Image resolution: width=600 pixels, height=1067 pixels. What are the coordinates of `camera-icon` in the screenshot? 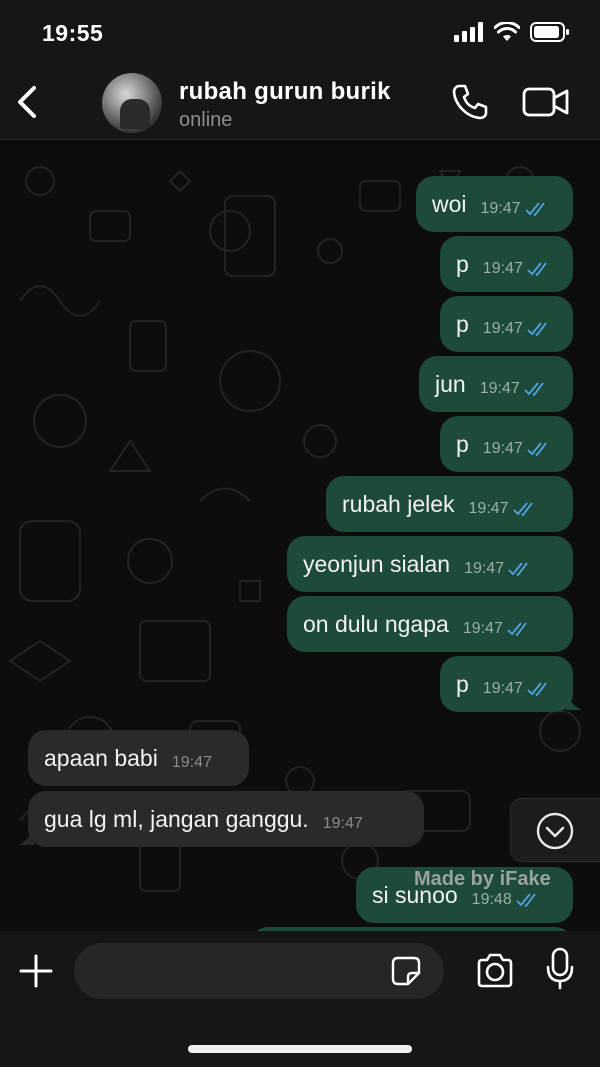 It's located at (495, 970).